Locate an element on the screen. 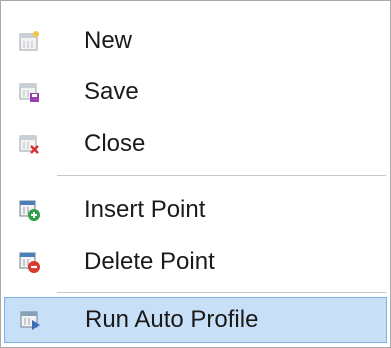  menu-item-delete-point: Delete Point is located at coordinates (195, 262).